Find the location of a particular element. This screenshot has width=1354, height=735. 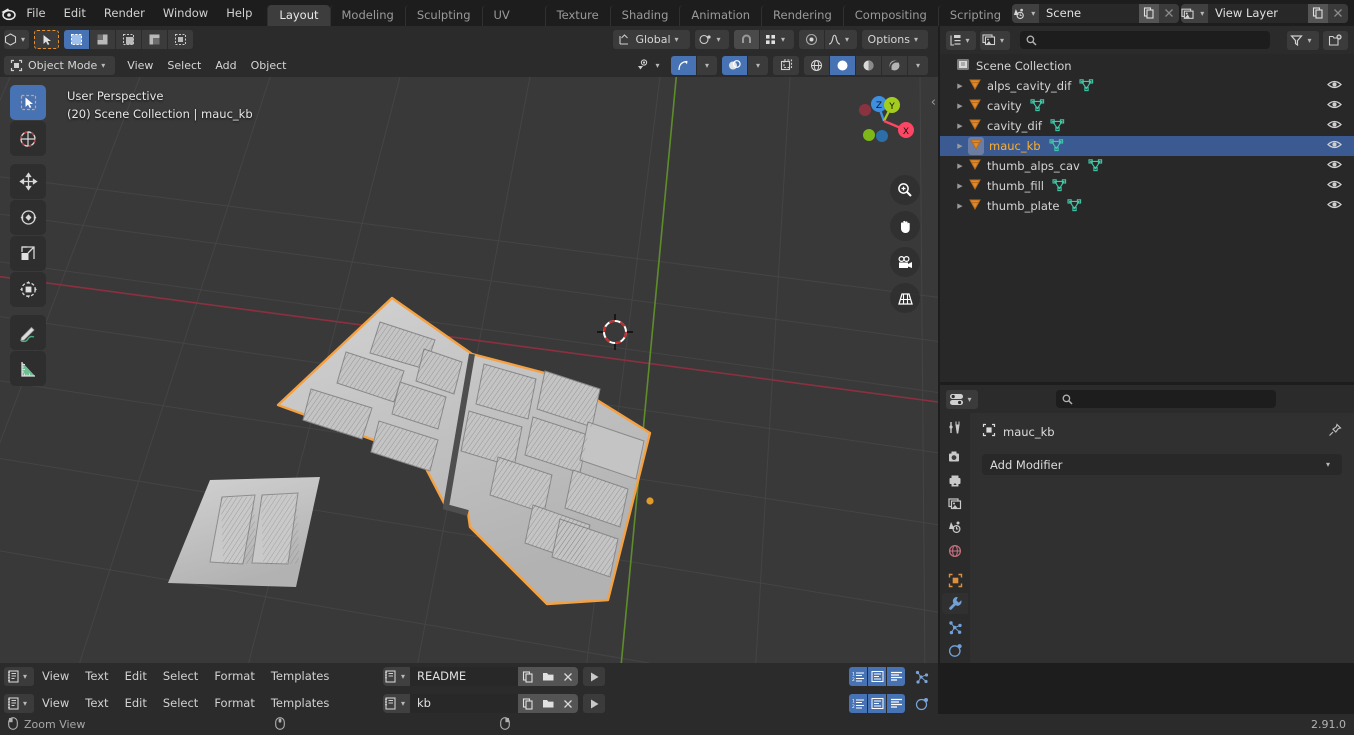

workspace-tab-shading: Shading is located at coordinates (644, 15).